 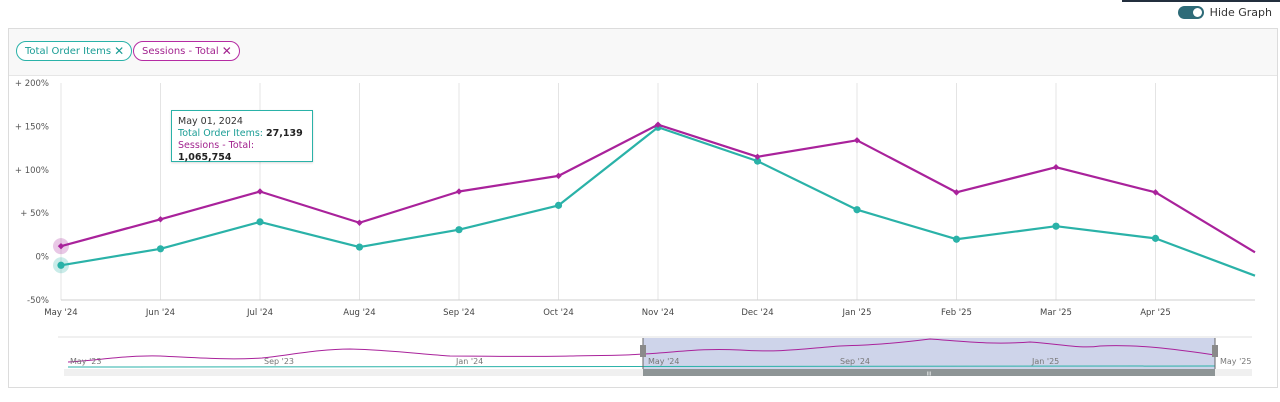 I want to click on x-tick-label: Oct '24, so click(x=558, y=313).